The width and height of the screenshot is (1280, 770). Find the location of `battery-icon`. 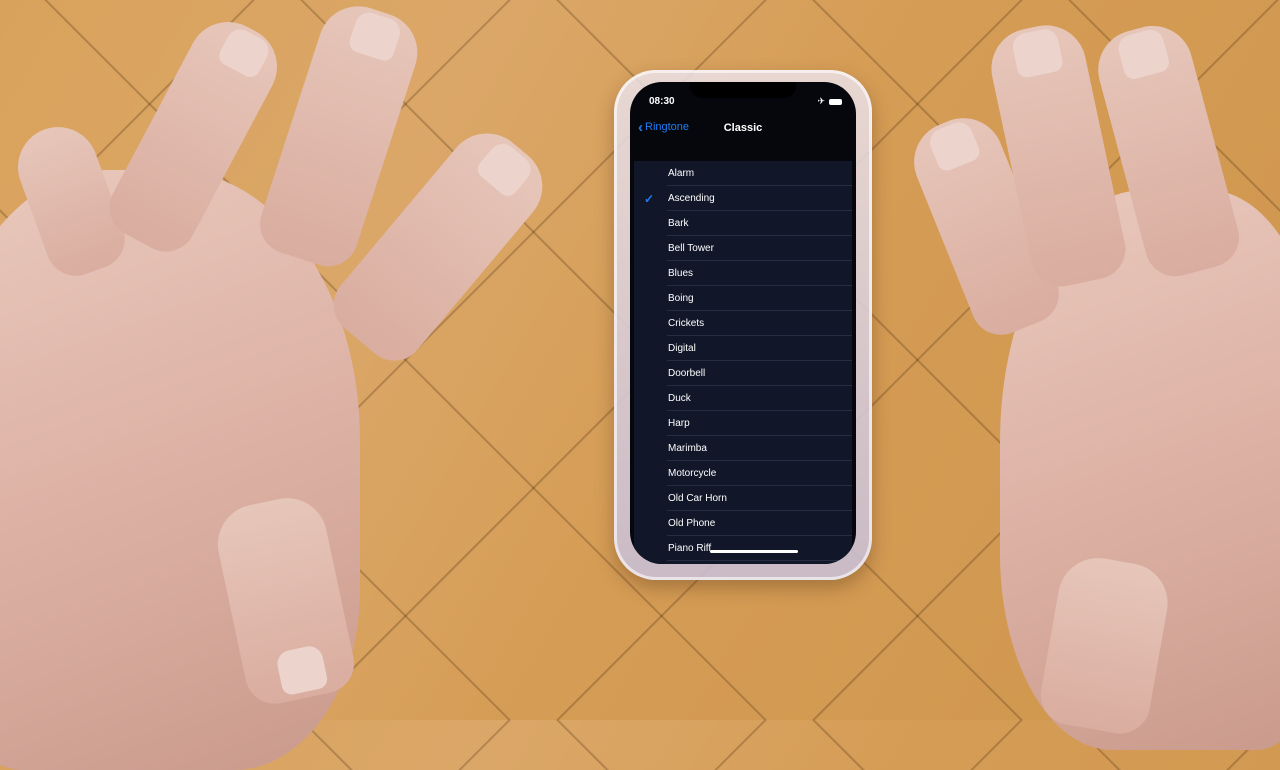

battery-icon is located at coordinates (835, 101).